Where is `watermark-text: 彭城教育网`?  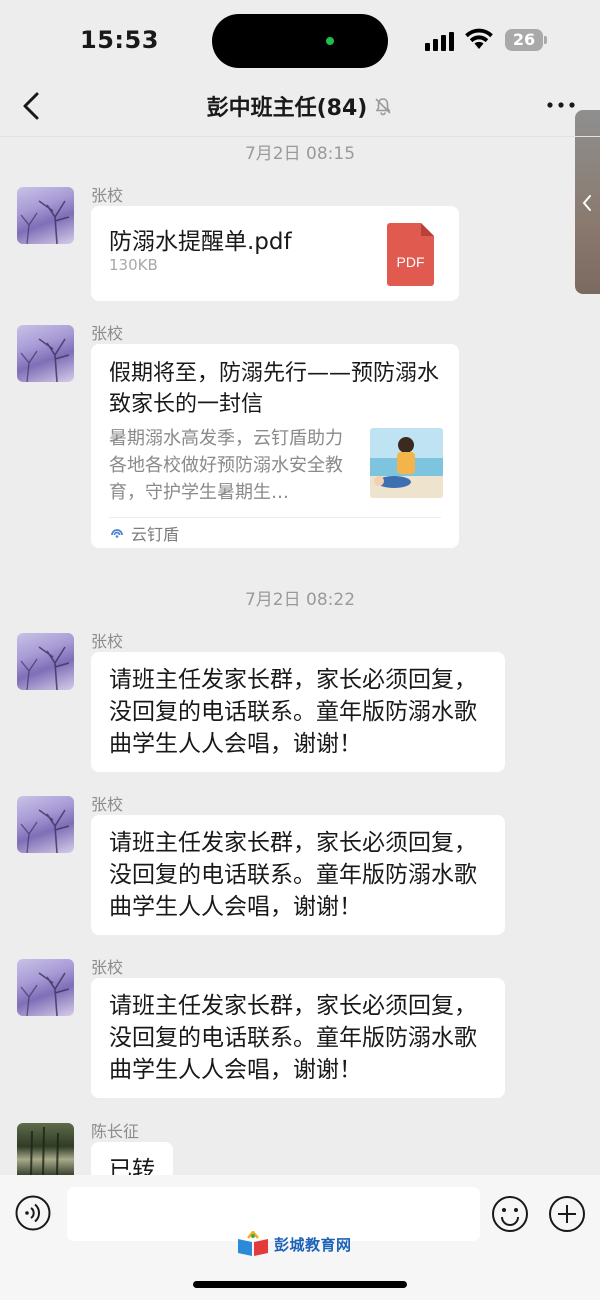 watermark-text: 彭城教育网 is located at coordinates (313, 1244).